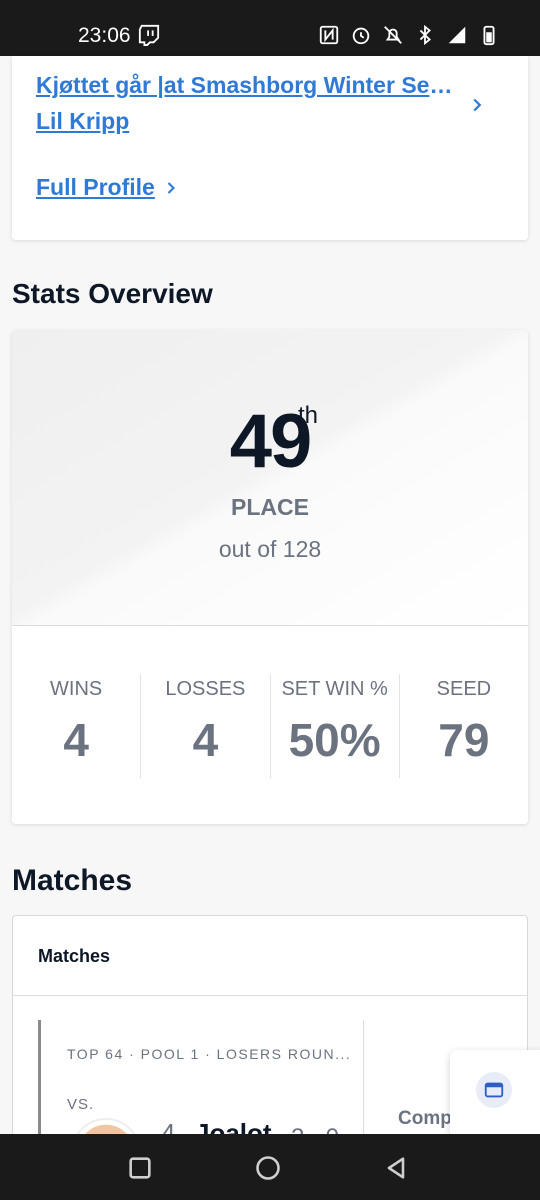 The image size is (540, 1200). What do you see at coordinates (140, 1168) in the screenshot?
I see `recents-icon` at bounding box center [140, 1168].